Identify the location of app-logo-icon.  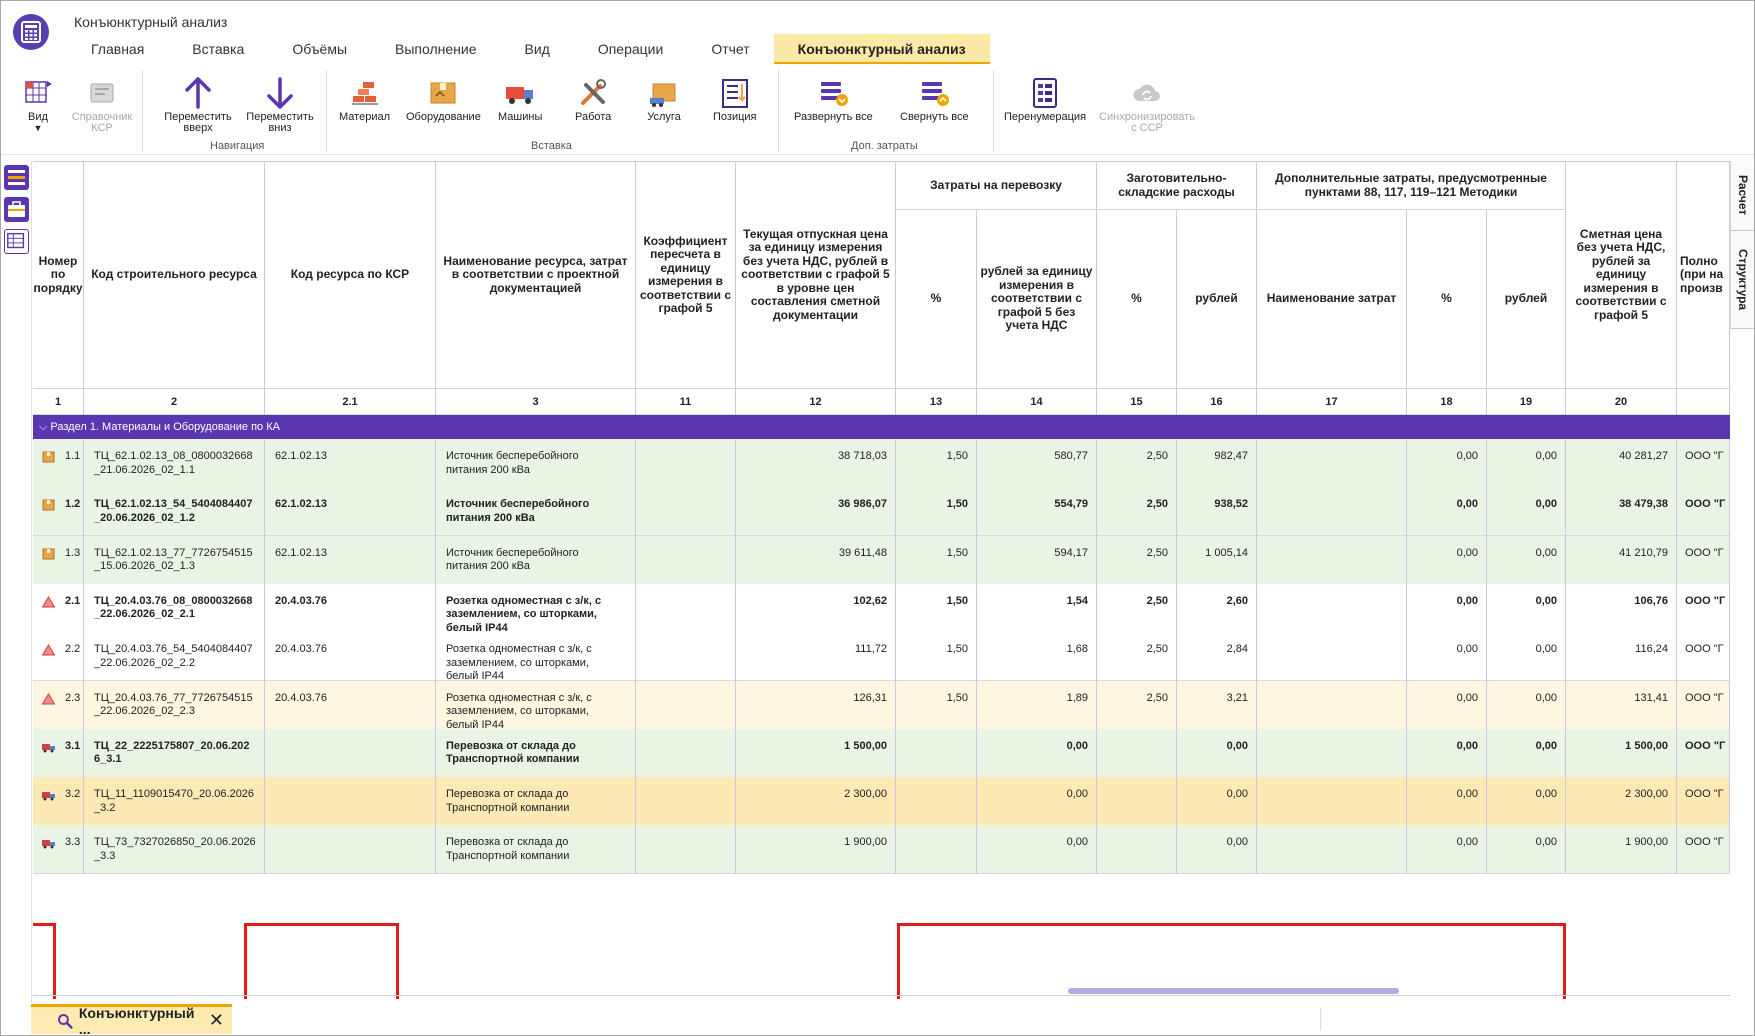
(31, 32).